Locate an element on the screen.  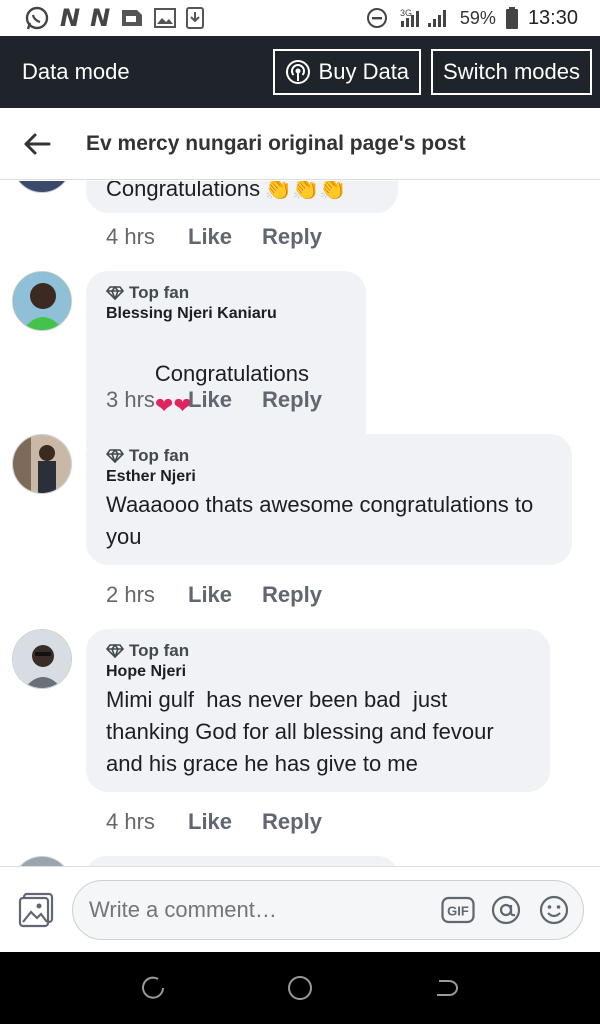
switch-modes-button: Switch modes is located at coordinates (511, 72).